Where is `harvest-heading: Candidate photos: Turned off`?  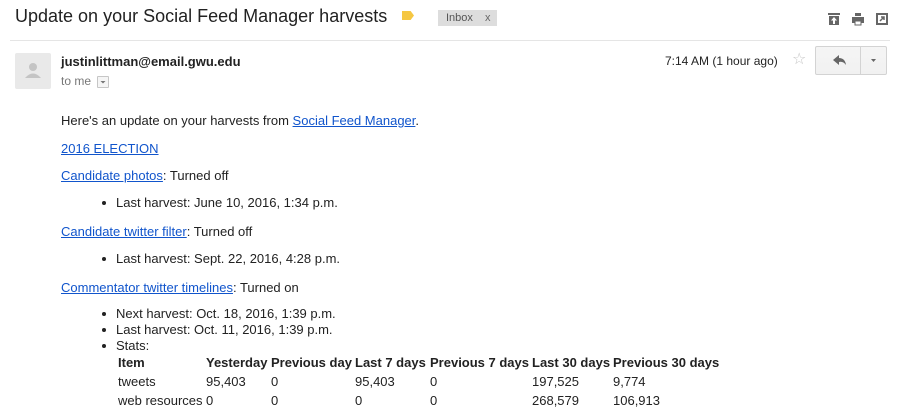
harvest-heading: Candidate photos: Turned off is located at coordinates (144, 175).